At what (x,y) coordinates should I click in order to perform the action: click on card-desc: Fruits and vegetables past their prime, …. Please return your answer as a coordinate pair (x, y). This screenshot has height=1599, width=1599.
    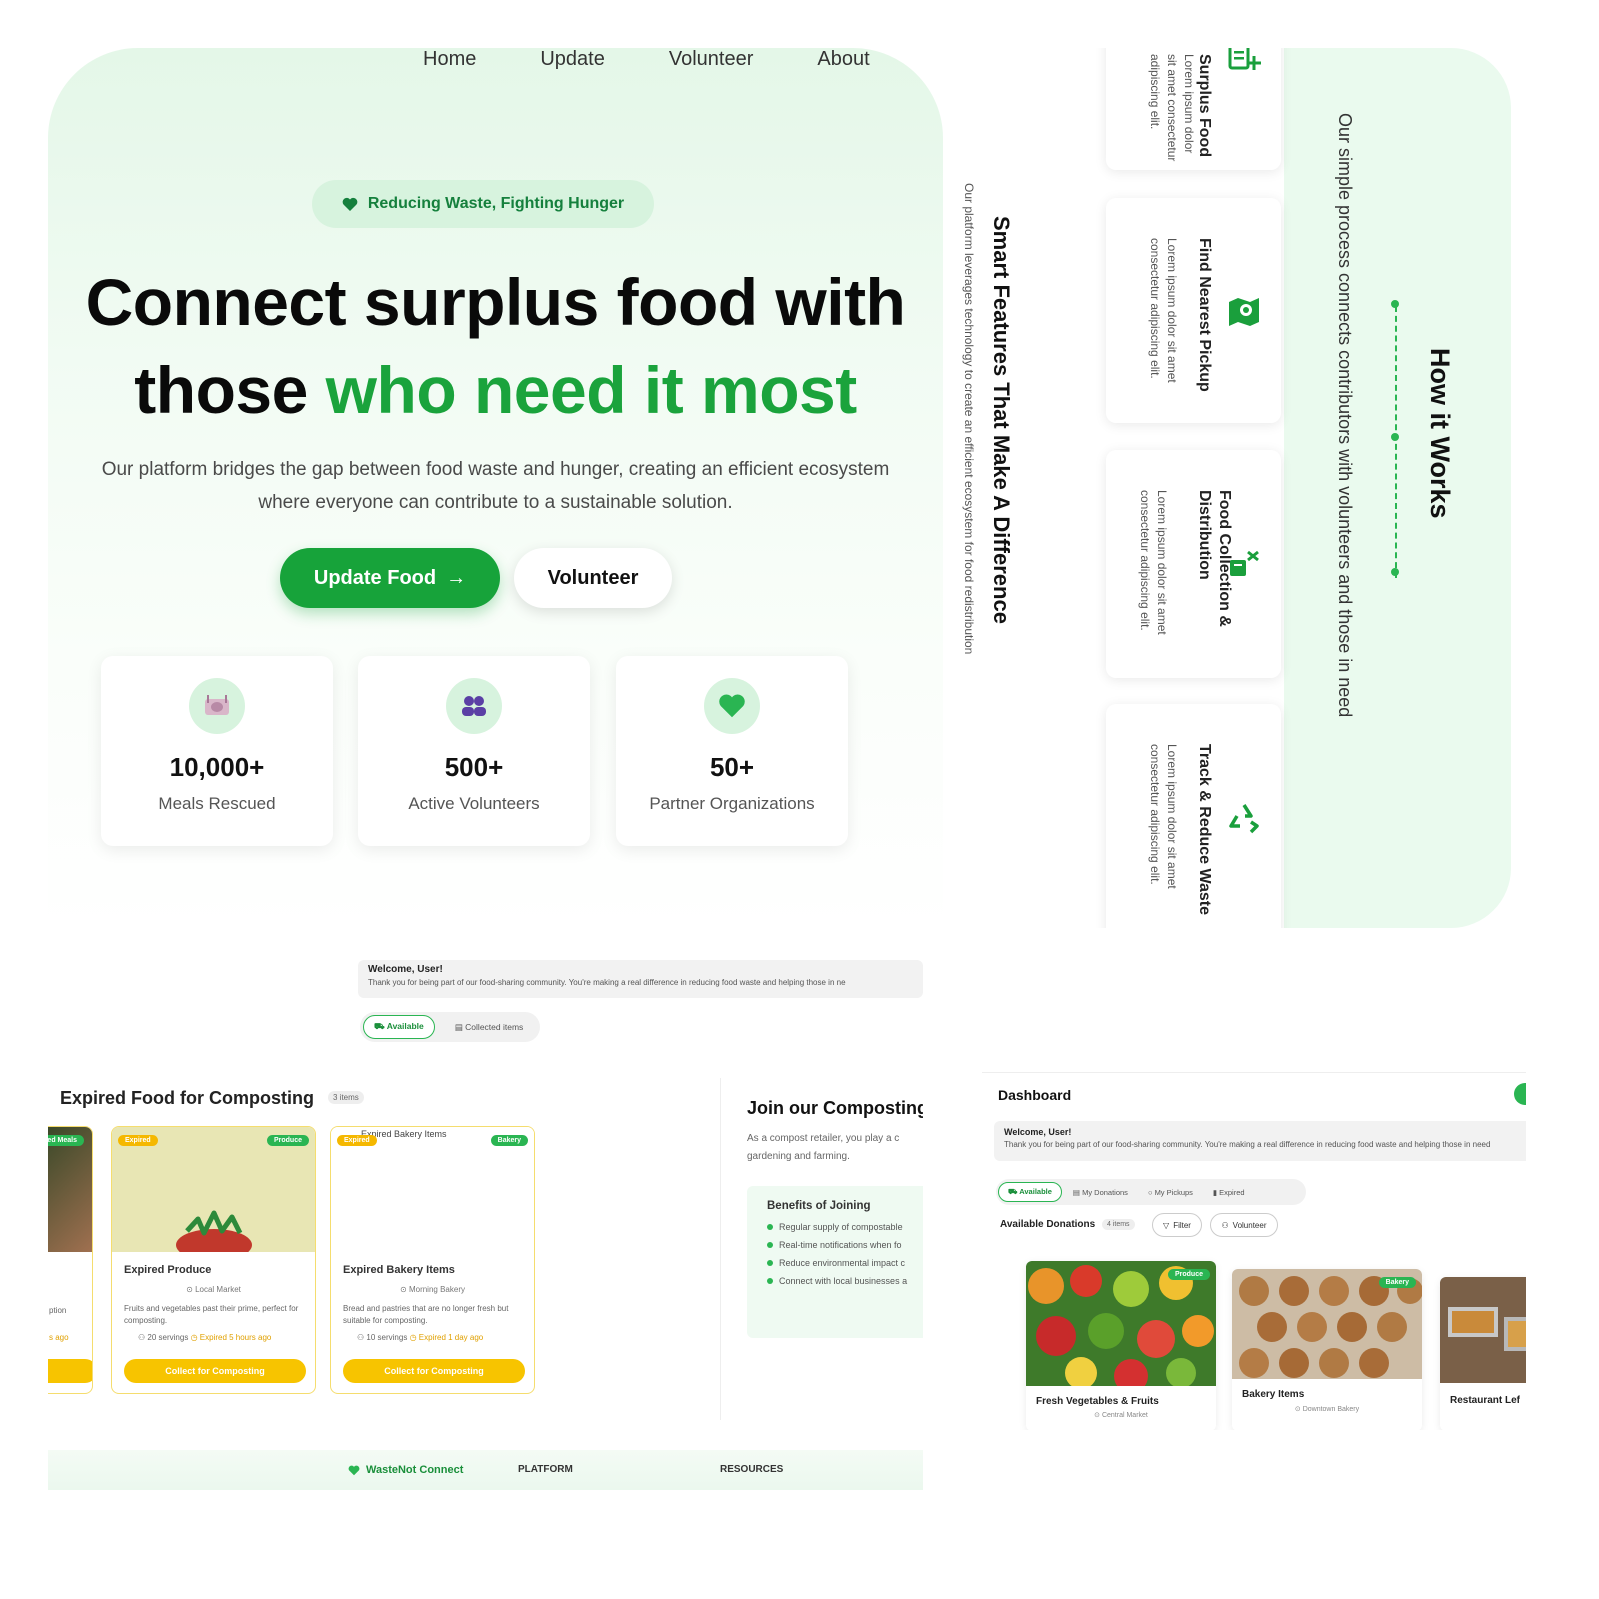
    Looking at the image, I should click on (211, 1314).